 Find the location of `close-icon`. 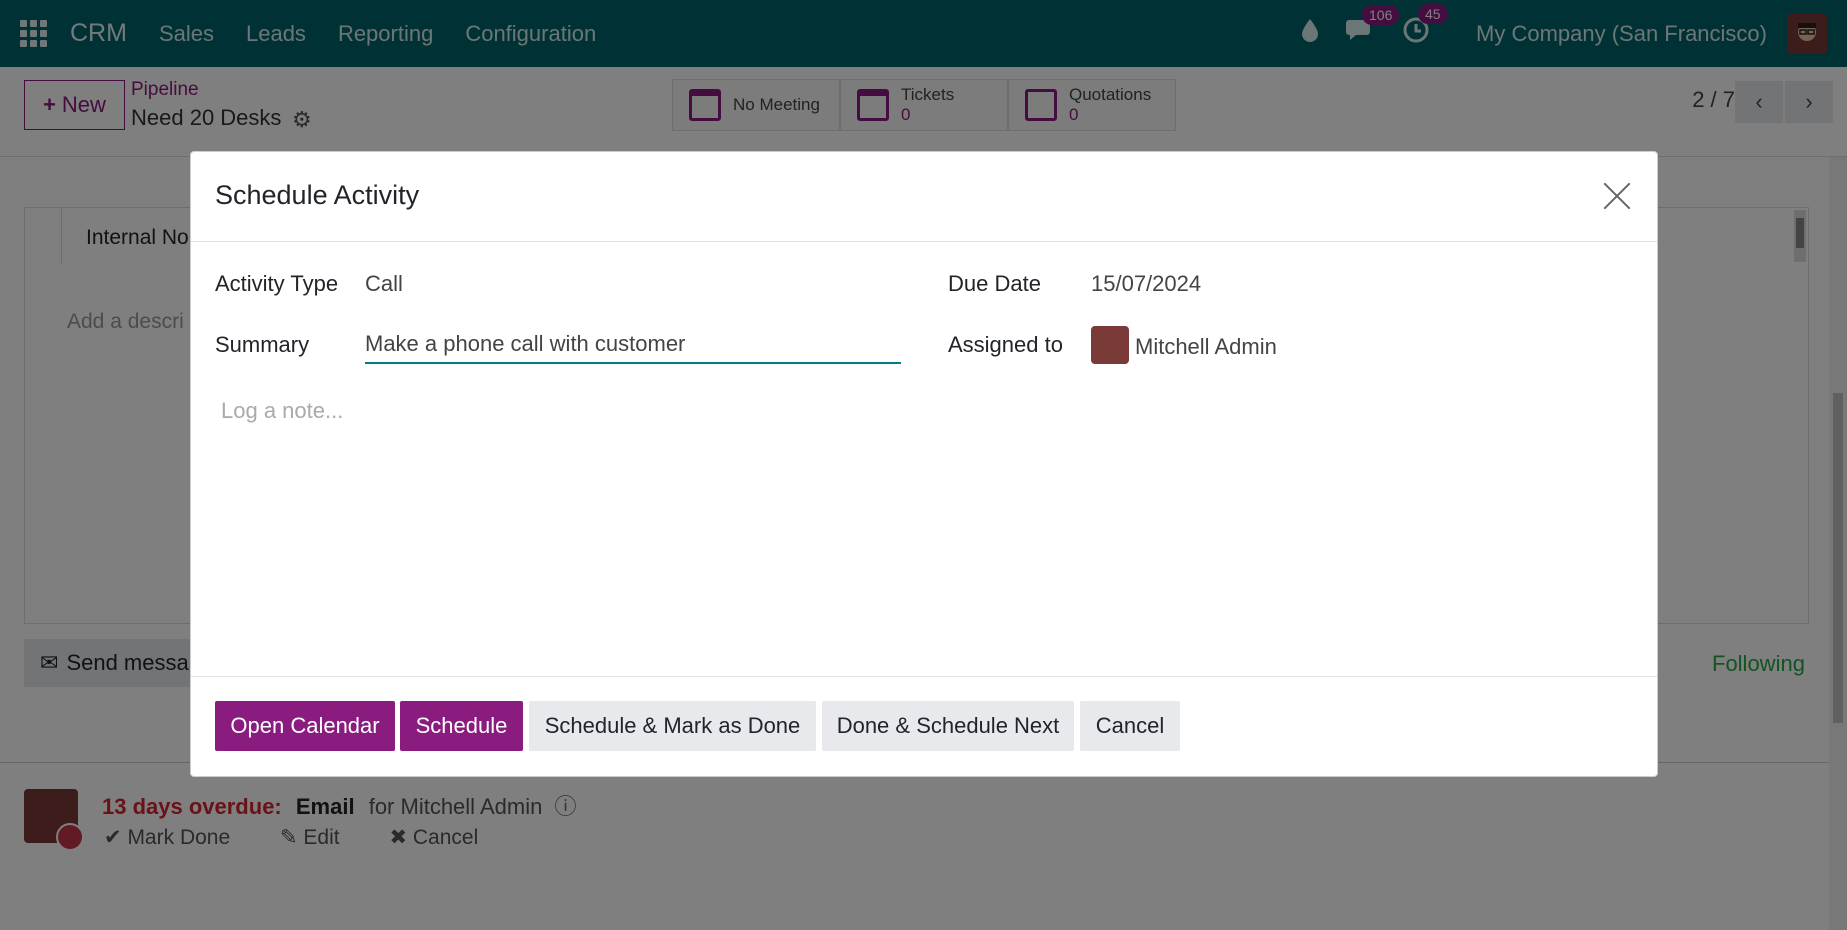

close-icon is located at coordinates (1617, 196).